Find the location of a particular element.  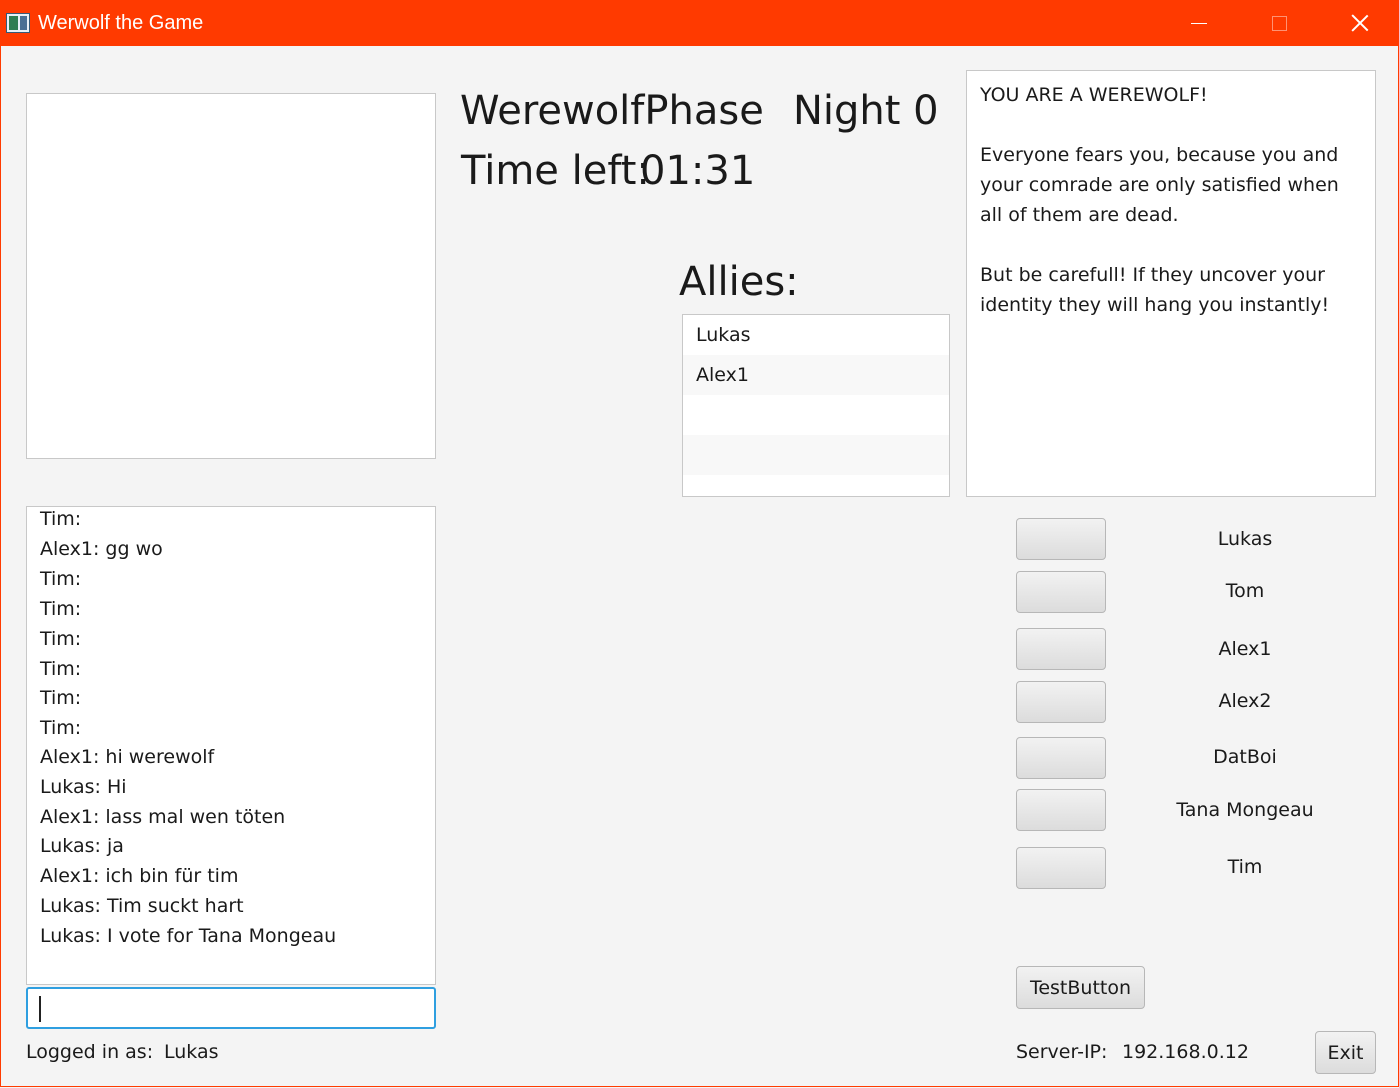

server-ip-label: Server-IP: is located at coordinates (1062, 1052).